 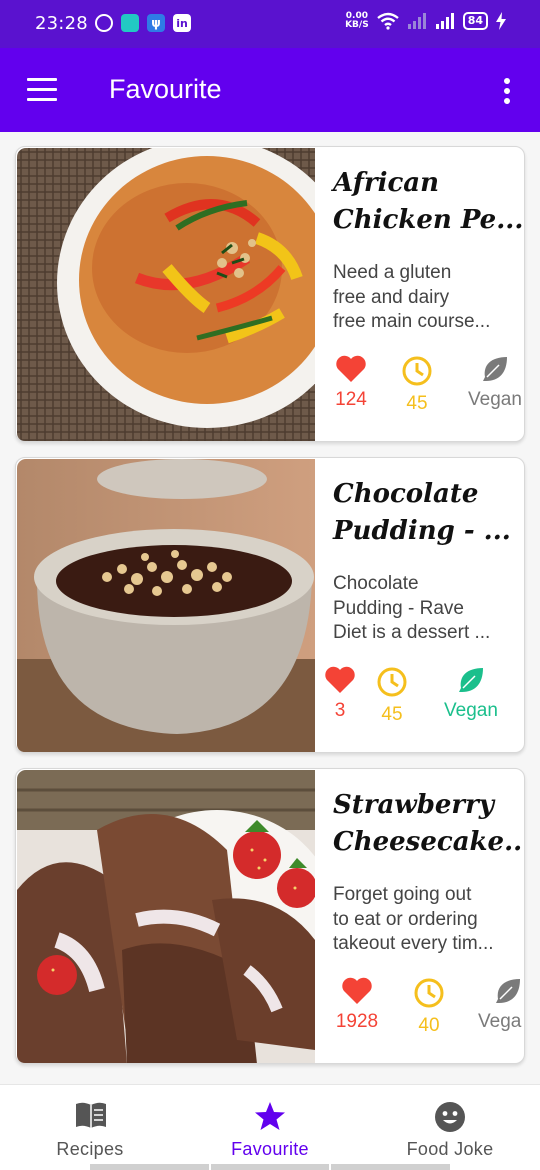 I want to click on nav-favourite: Favourite, so click(x=270, y=1127).